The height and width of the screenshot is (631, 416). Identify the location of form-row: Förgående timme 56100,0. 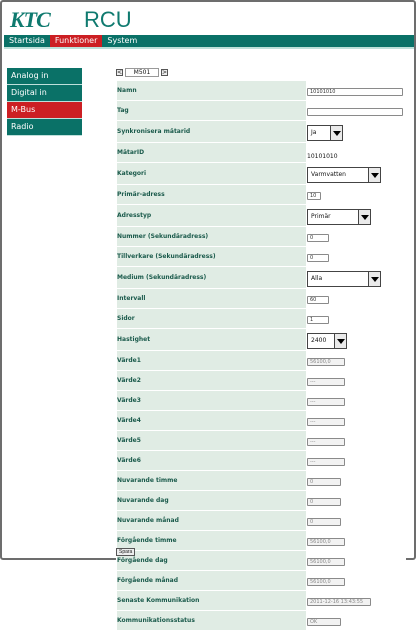
(261, 540).